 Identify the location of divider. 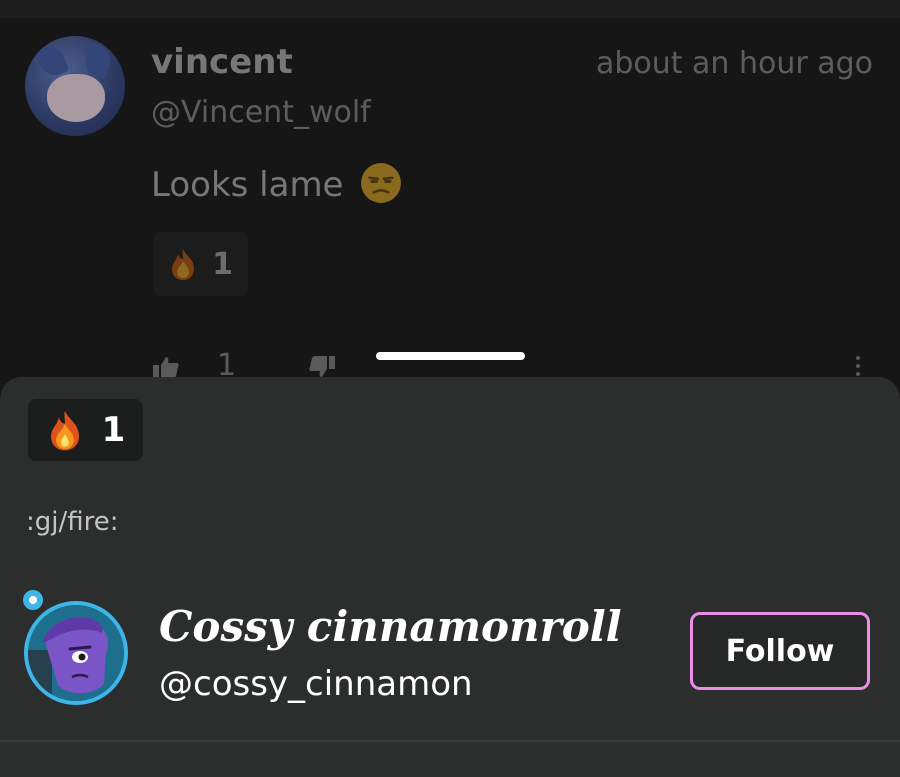
(450, 741).